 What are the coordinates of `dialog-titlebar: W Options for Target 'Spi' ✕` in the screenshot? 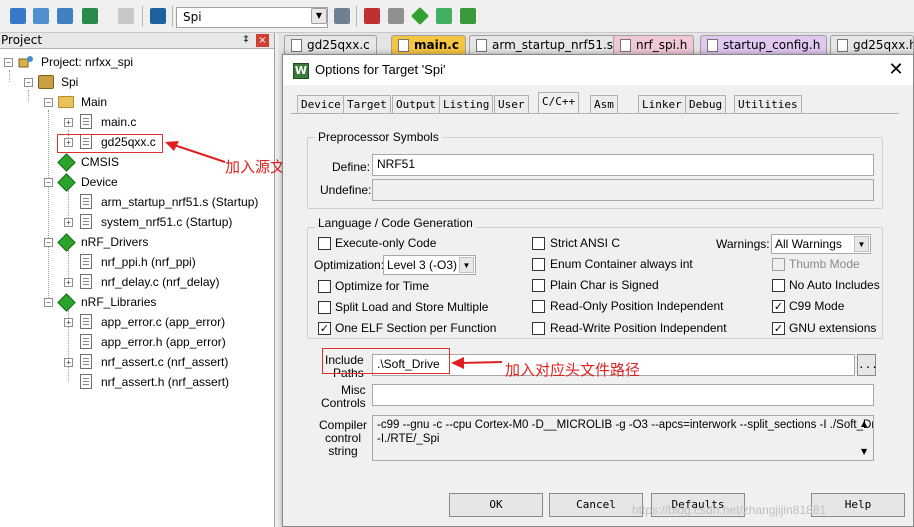 It's located at (598, 70).